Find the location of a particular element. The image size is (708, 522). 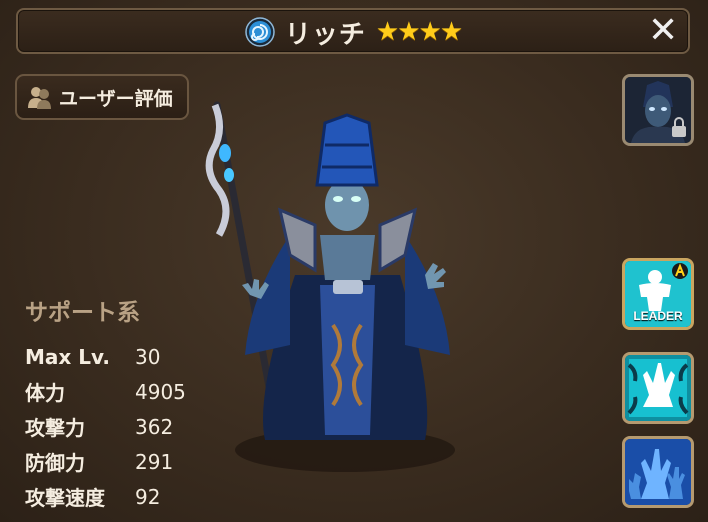

title-group: リッチ ★★★★ is located at coordinates (353, 33).